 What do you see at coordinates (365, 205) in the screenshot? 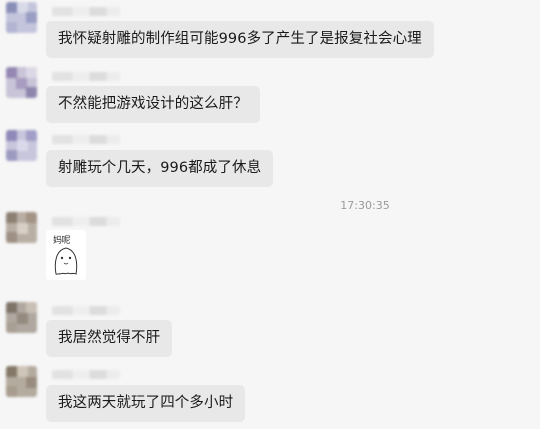
I see `message-timestamp: 17:30:35` at bounding box center [365, 205].